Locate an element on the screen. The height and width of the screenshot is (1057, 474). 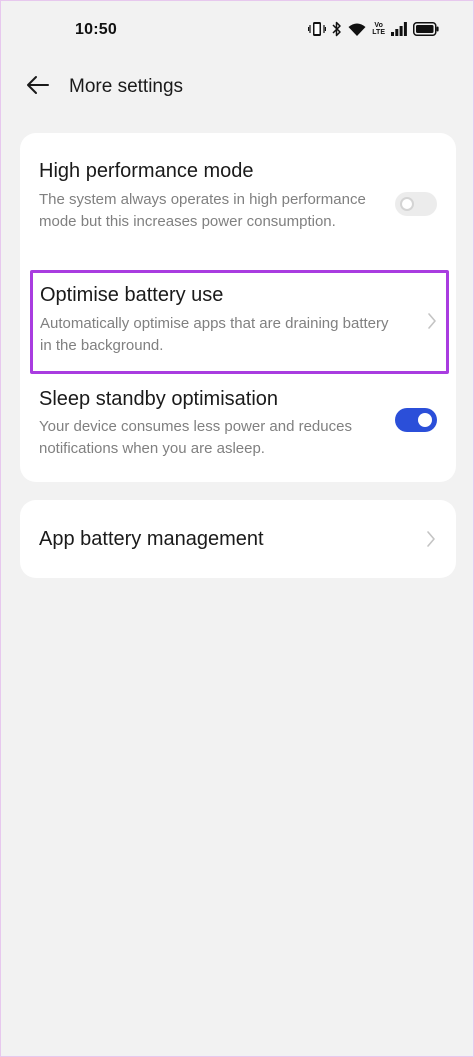
sleep-standby-optimisation-toggle is located at coordinates (416, 420).